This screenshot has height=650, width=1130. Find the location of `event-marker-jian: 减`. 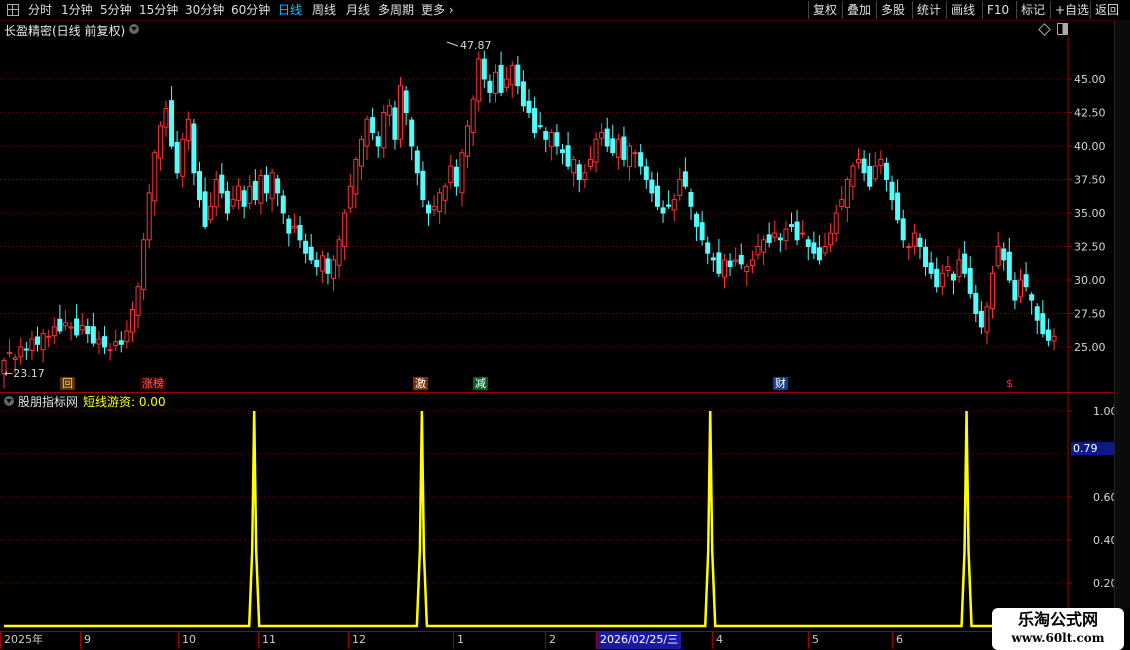

event-marker-jian: 减 is located at coordinates (480, 383).